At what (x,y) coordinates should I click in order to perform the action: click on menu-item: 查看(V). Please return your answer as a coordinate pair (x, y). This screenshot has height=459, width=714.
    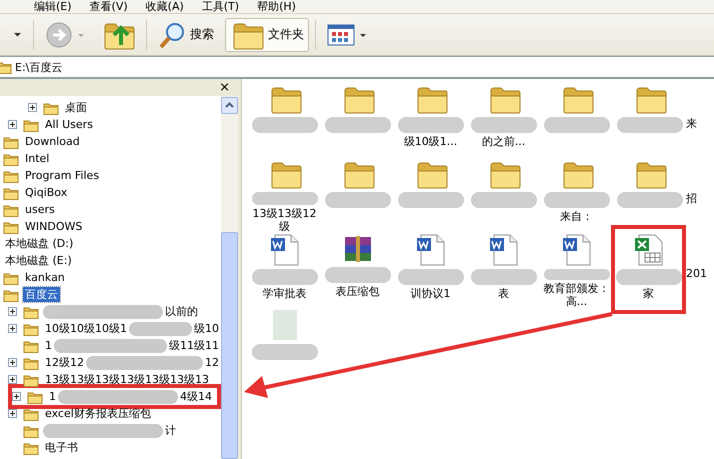
    Looking at the image, I should click on (109, 6).